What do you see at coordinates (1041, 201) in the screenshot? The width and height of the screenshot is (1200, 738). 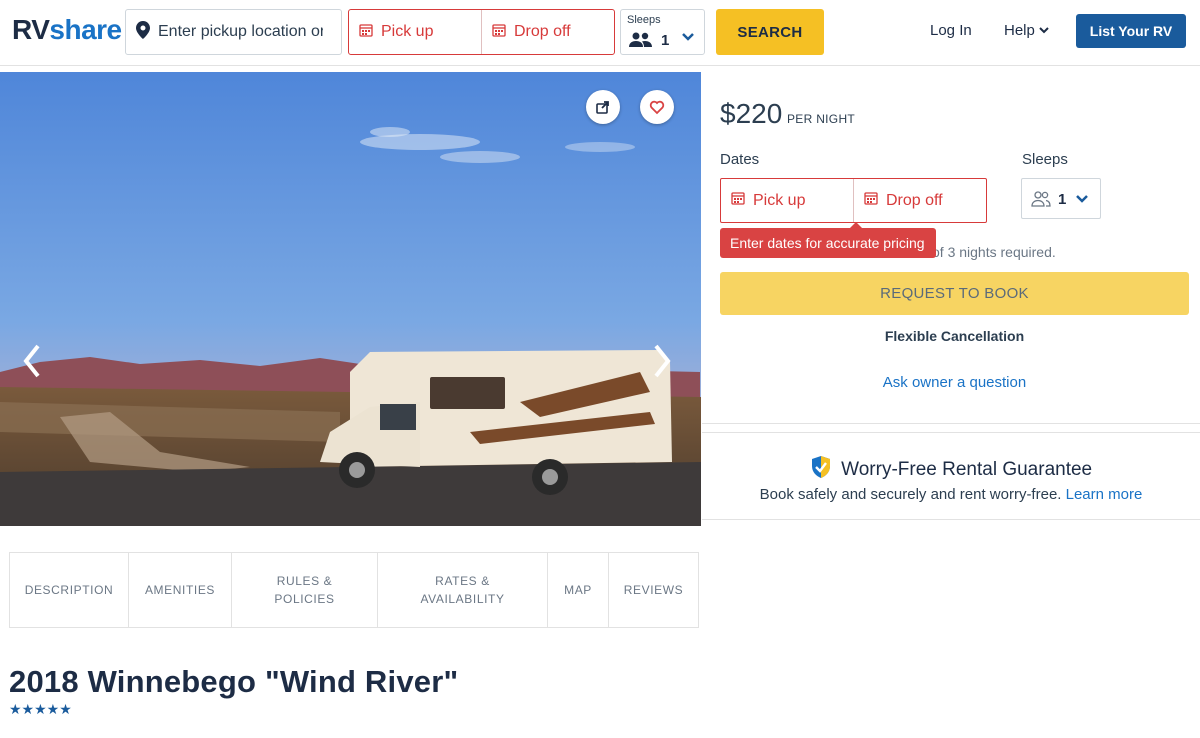 I see `person-outline-icon` at bounding box center [1041, 201].